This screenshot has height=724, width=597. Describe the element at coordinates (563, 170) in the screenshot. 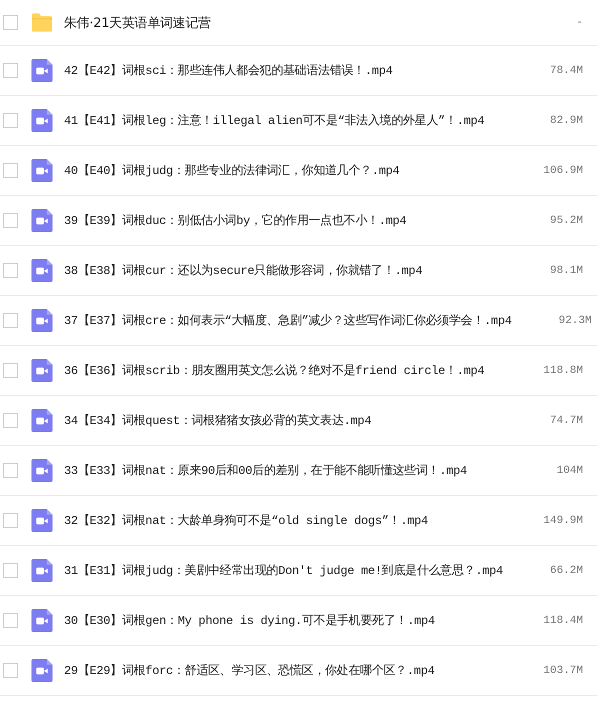

I see `file-size: 106.9M` at that location.